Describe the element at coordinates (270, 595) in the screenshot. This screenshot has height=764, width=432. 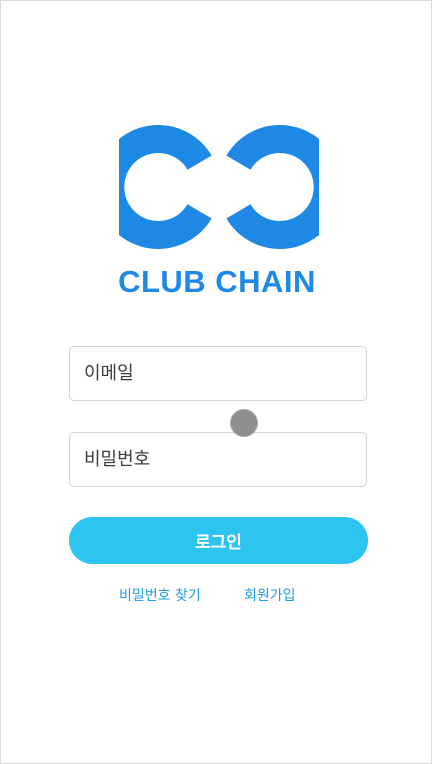
I see `sign-up-link: 회원가입` at that location.